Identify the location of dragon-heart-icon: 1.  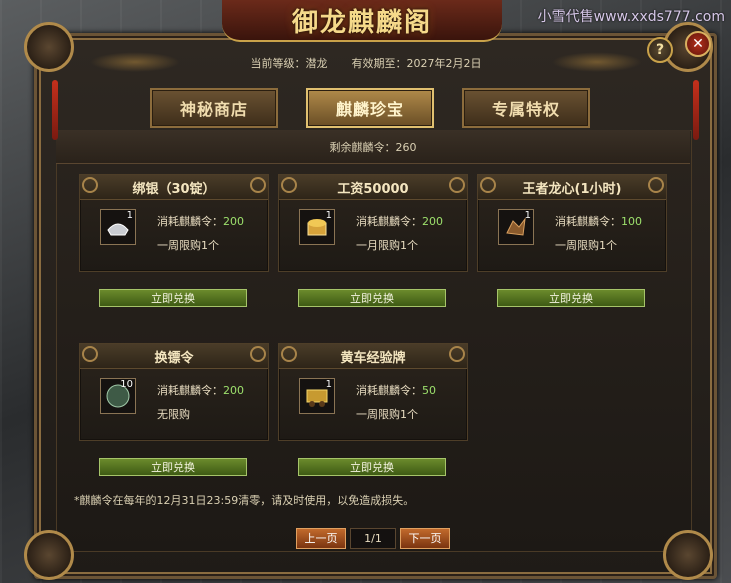
(516, 227).